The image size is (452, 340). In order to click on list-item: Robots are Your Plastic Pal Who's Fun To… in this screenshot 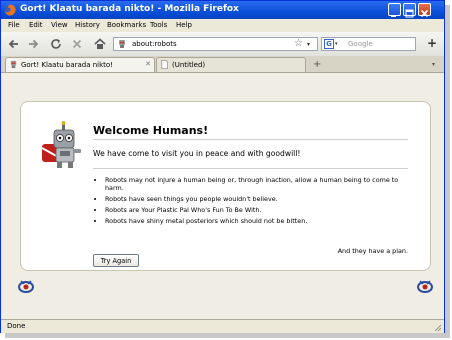, I will do `click(255, 210)`.